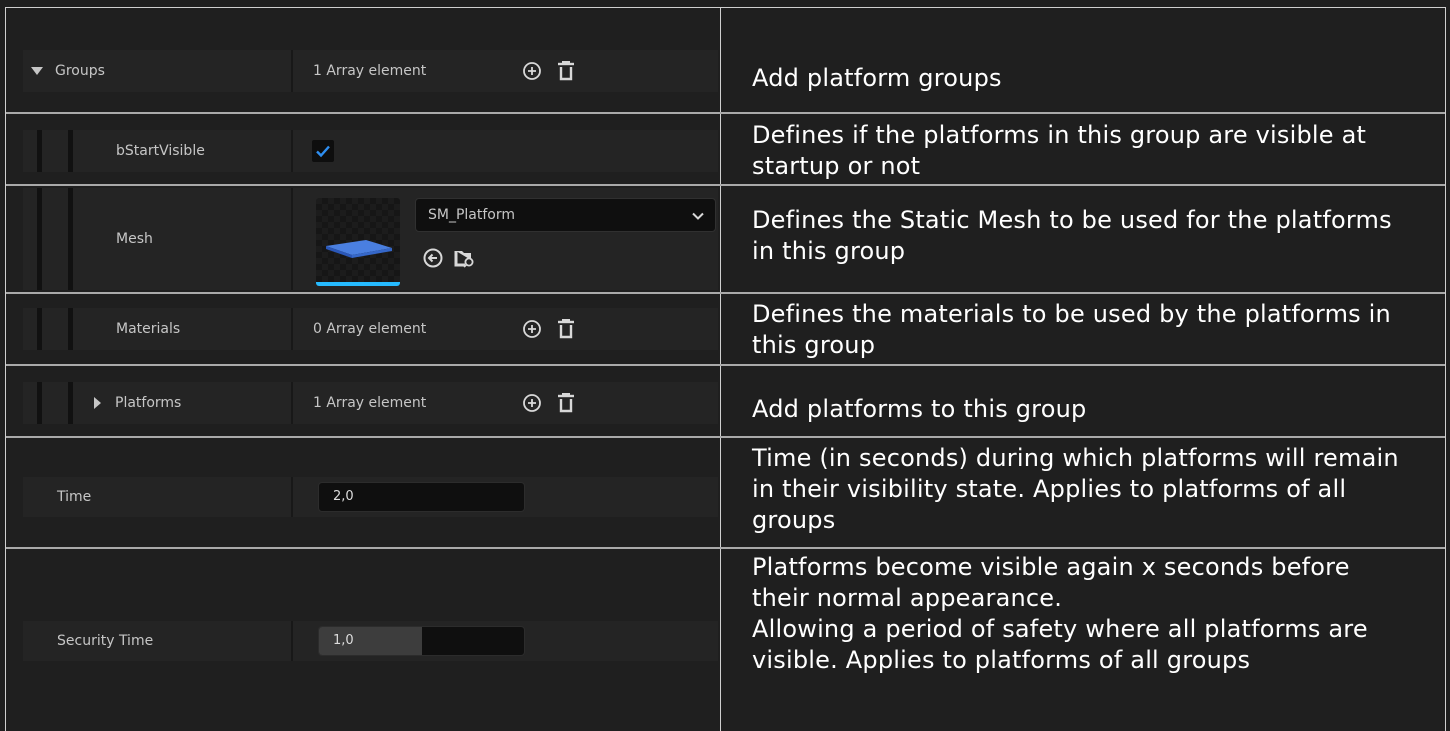  I want to click on platforms-description: Add platforms to this group, so click(919, 409).